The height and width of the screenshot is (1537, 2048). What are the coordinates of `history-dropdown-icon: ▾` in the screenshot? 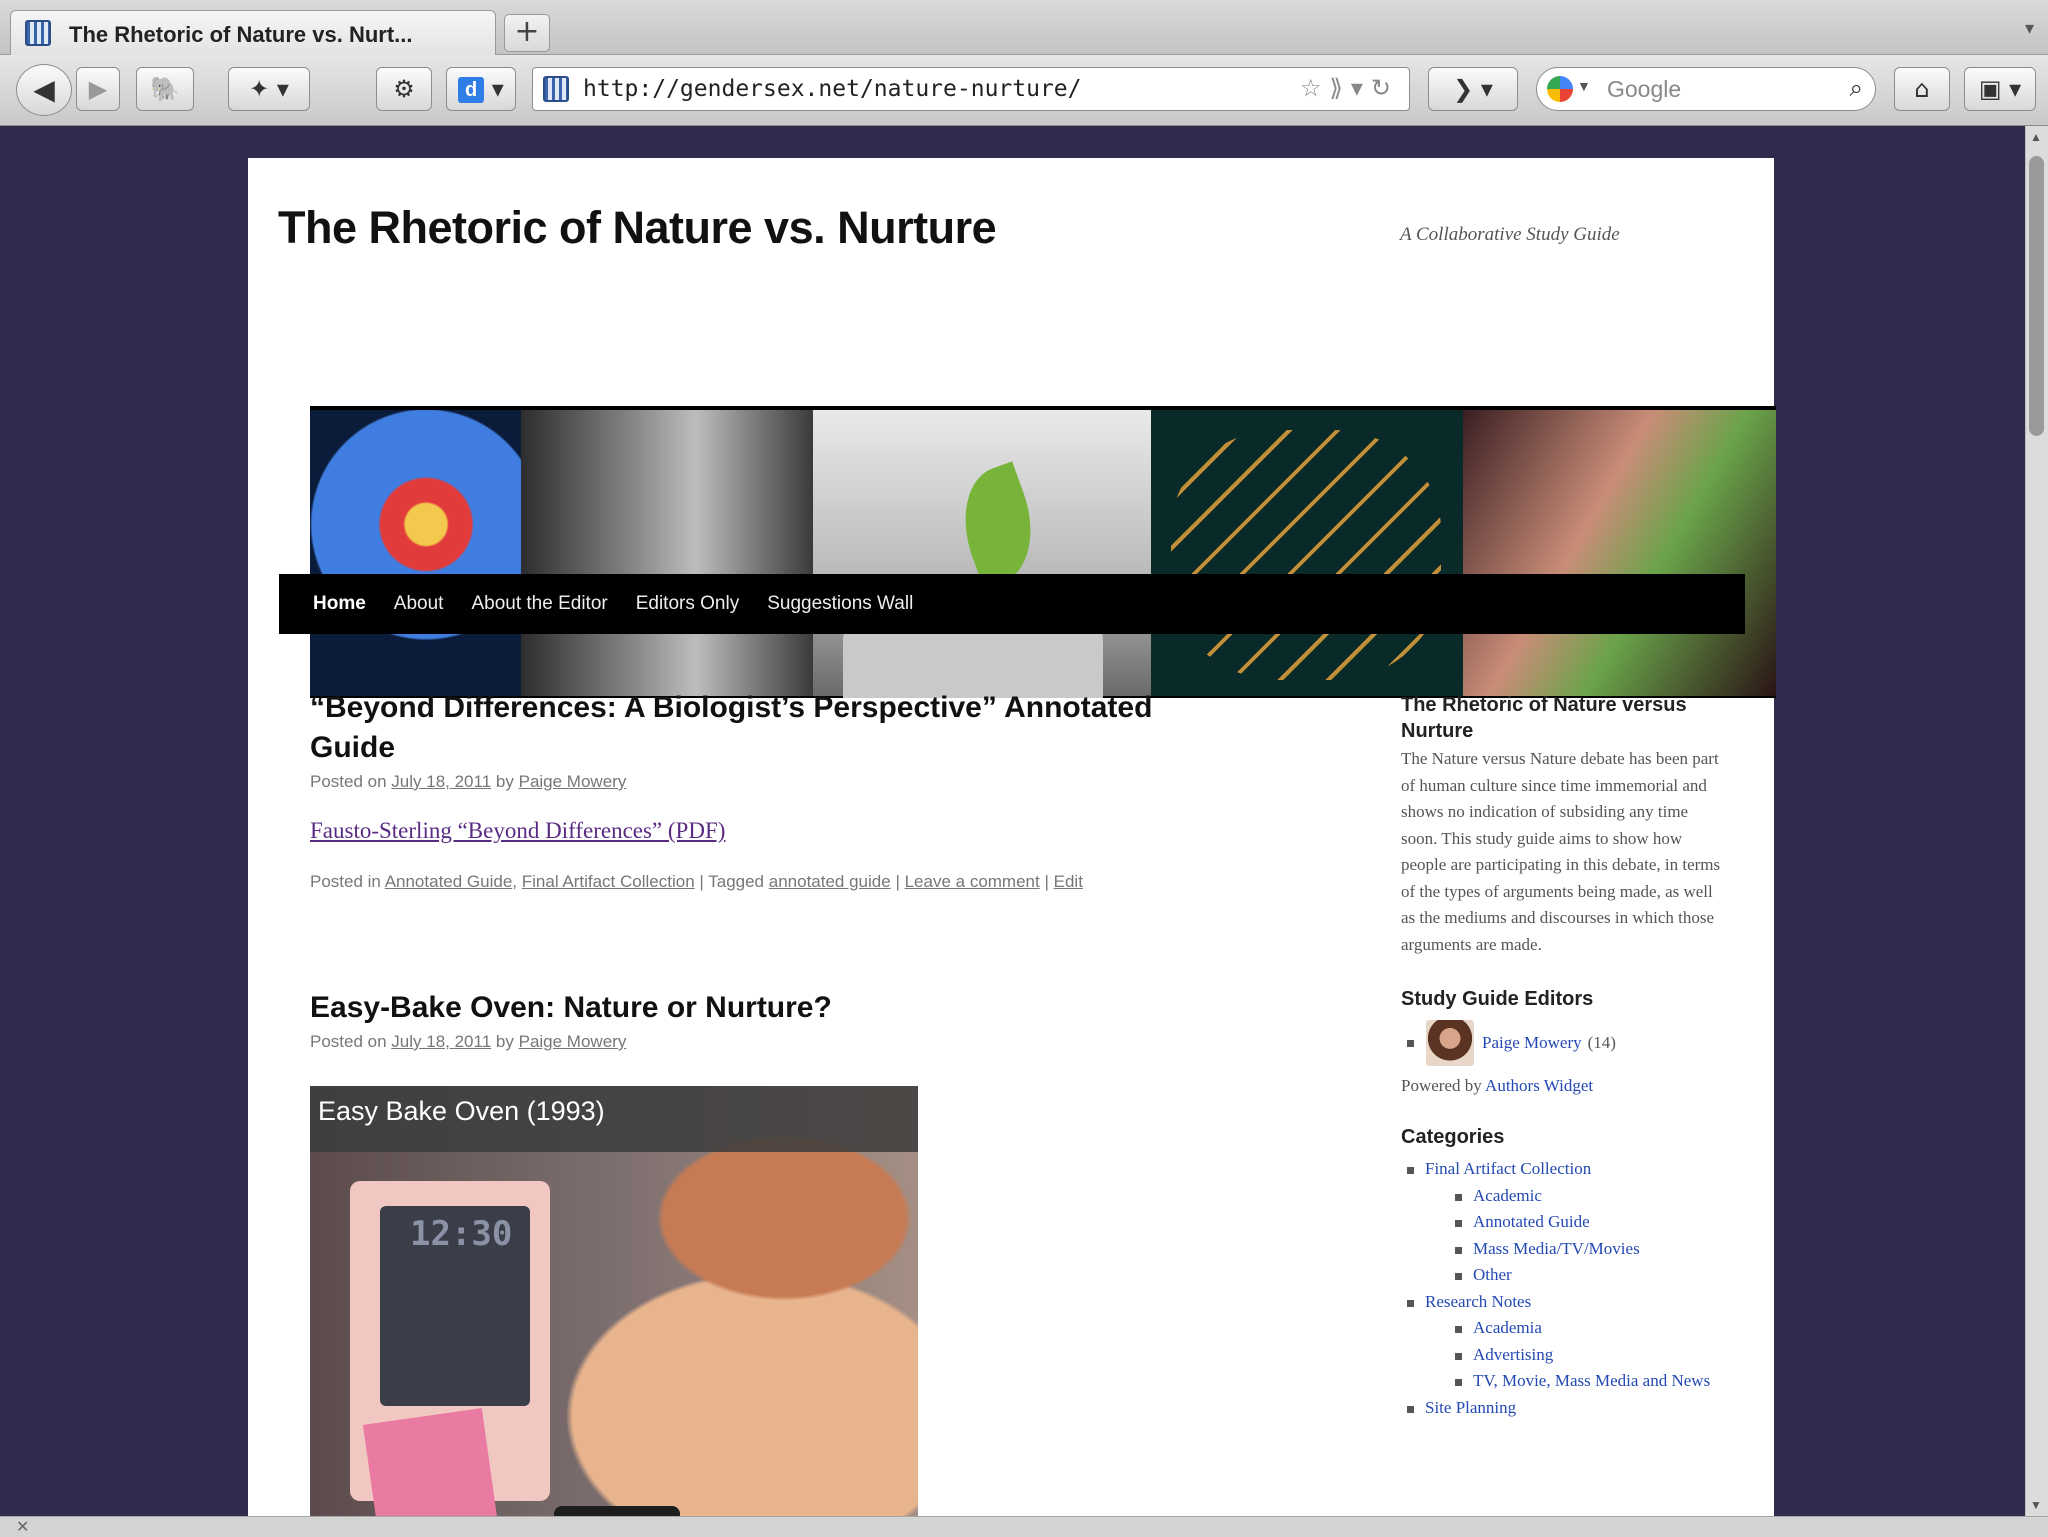 It's located at (1361, 88).